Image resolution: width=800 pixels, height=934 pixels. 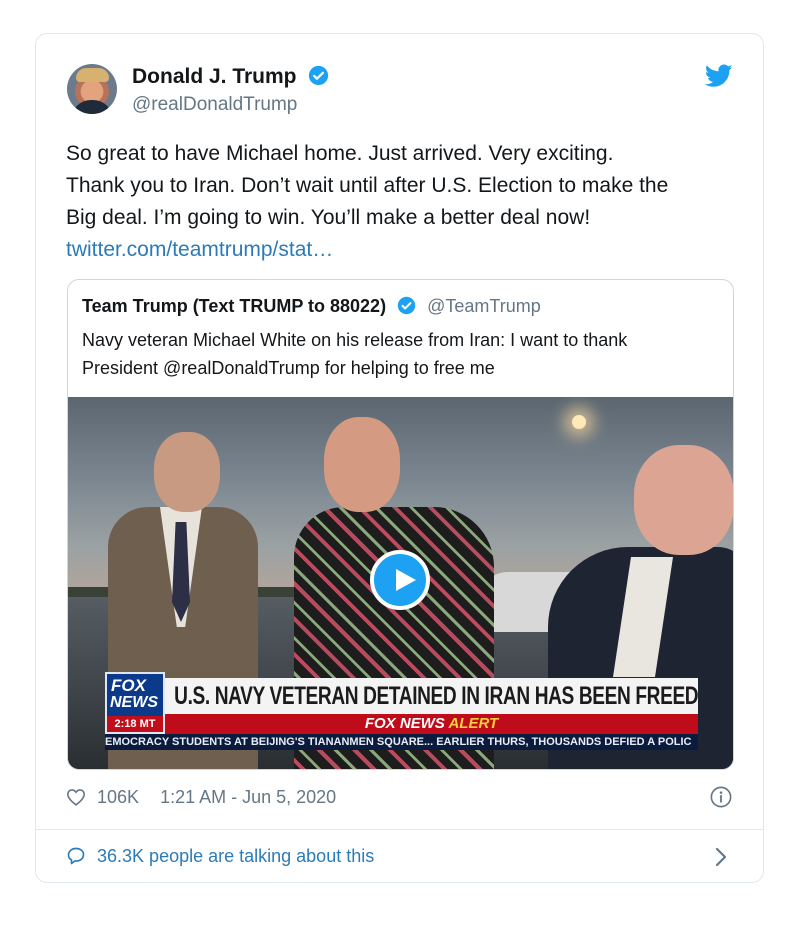 I want to click on like-count: 106K, so click(x=118, y=797).